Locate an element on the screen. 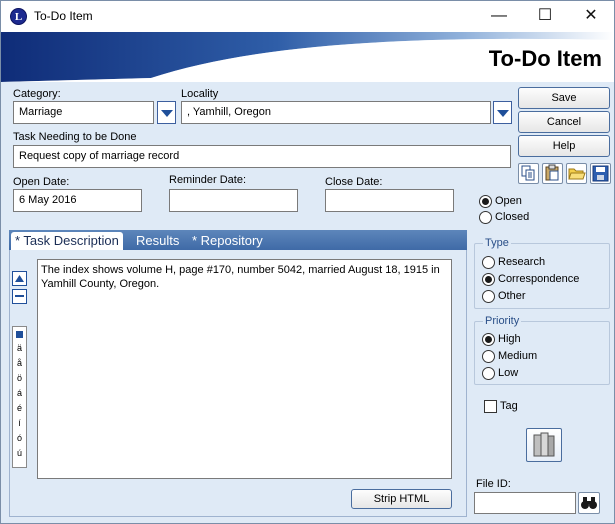 The height and width of the screenshot is (524, 615). binoculars-icon is located at coordinates (589, 503).